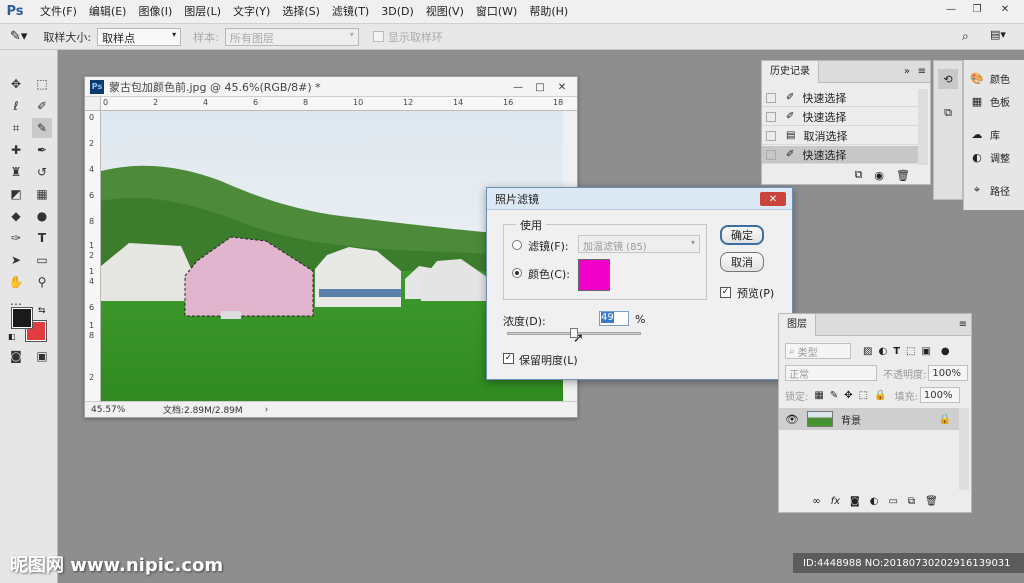  Describe the element at coordinates (397, 12) in the screenshot. I see `menu-3d: 3D(D)` at that location.